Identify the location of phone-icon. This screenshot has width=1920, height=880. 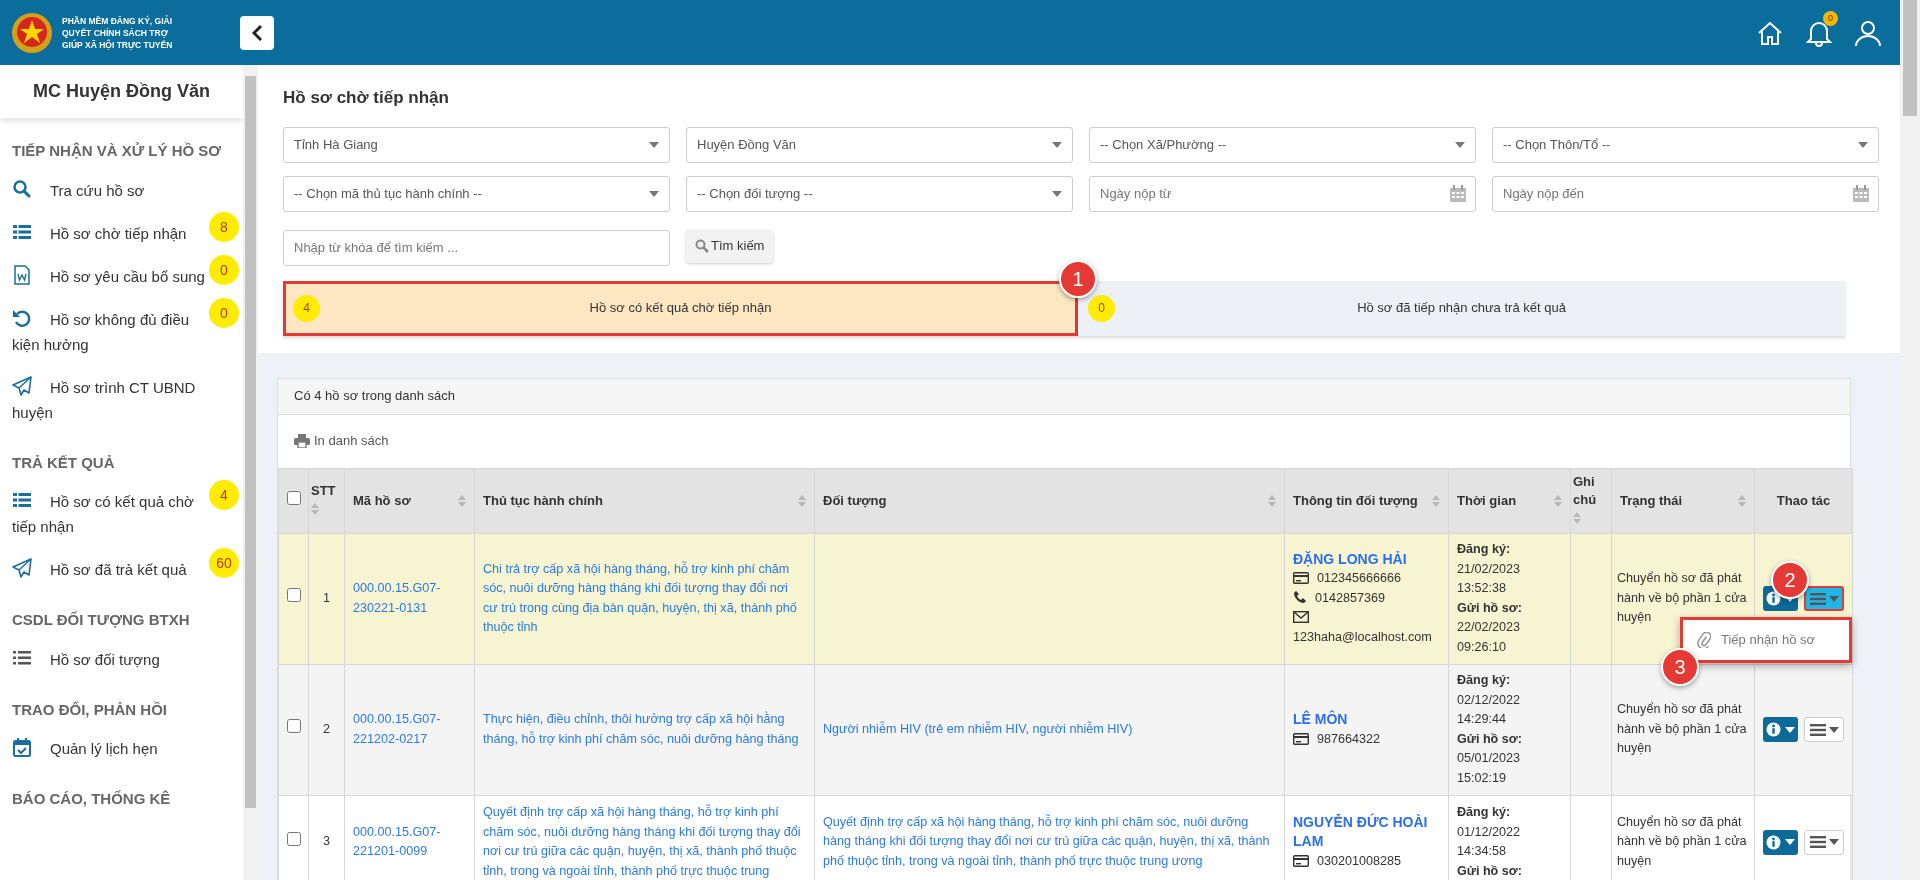
(1300, 596).